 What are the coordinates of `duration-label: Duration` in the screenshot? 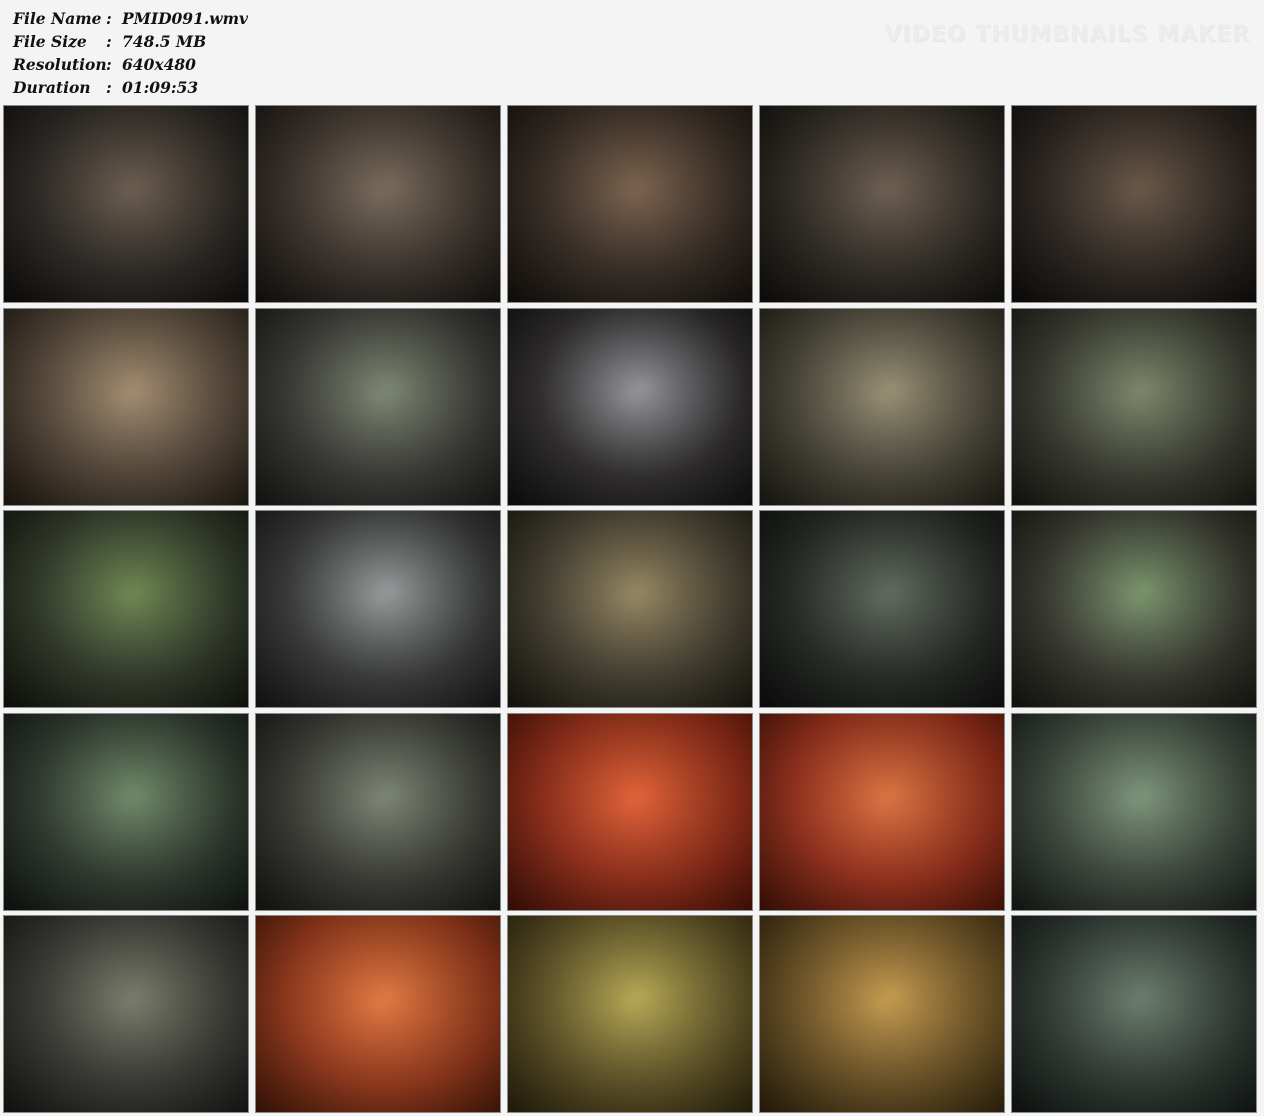 It's located at (52, 87).